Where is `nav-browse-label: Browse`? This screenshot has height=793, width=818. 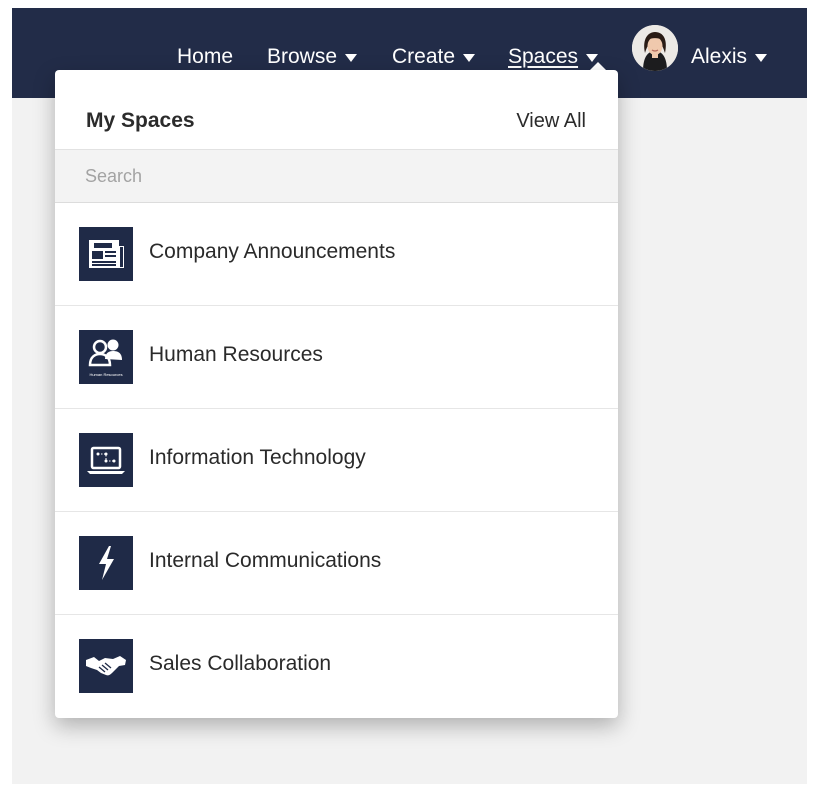 nav-browse-label: Browse is located at coordinates (302, 56).